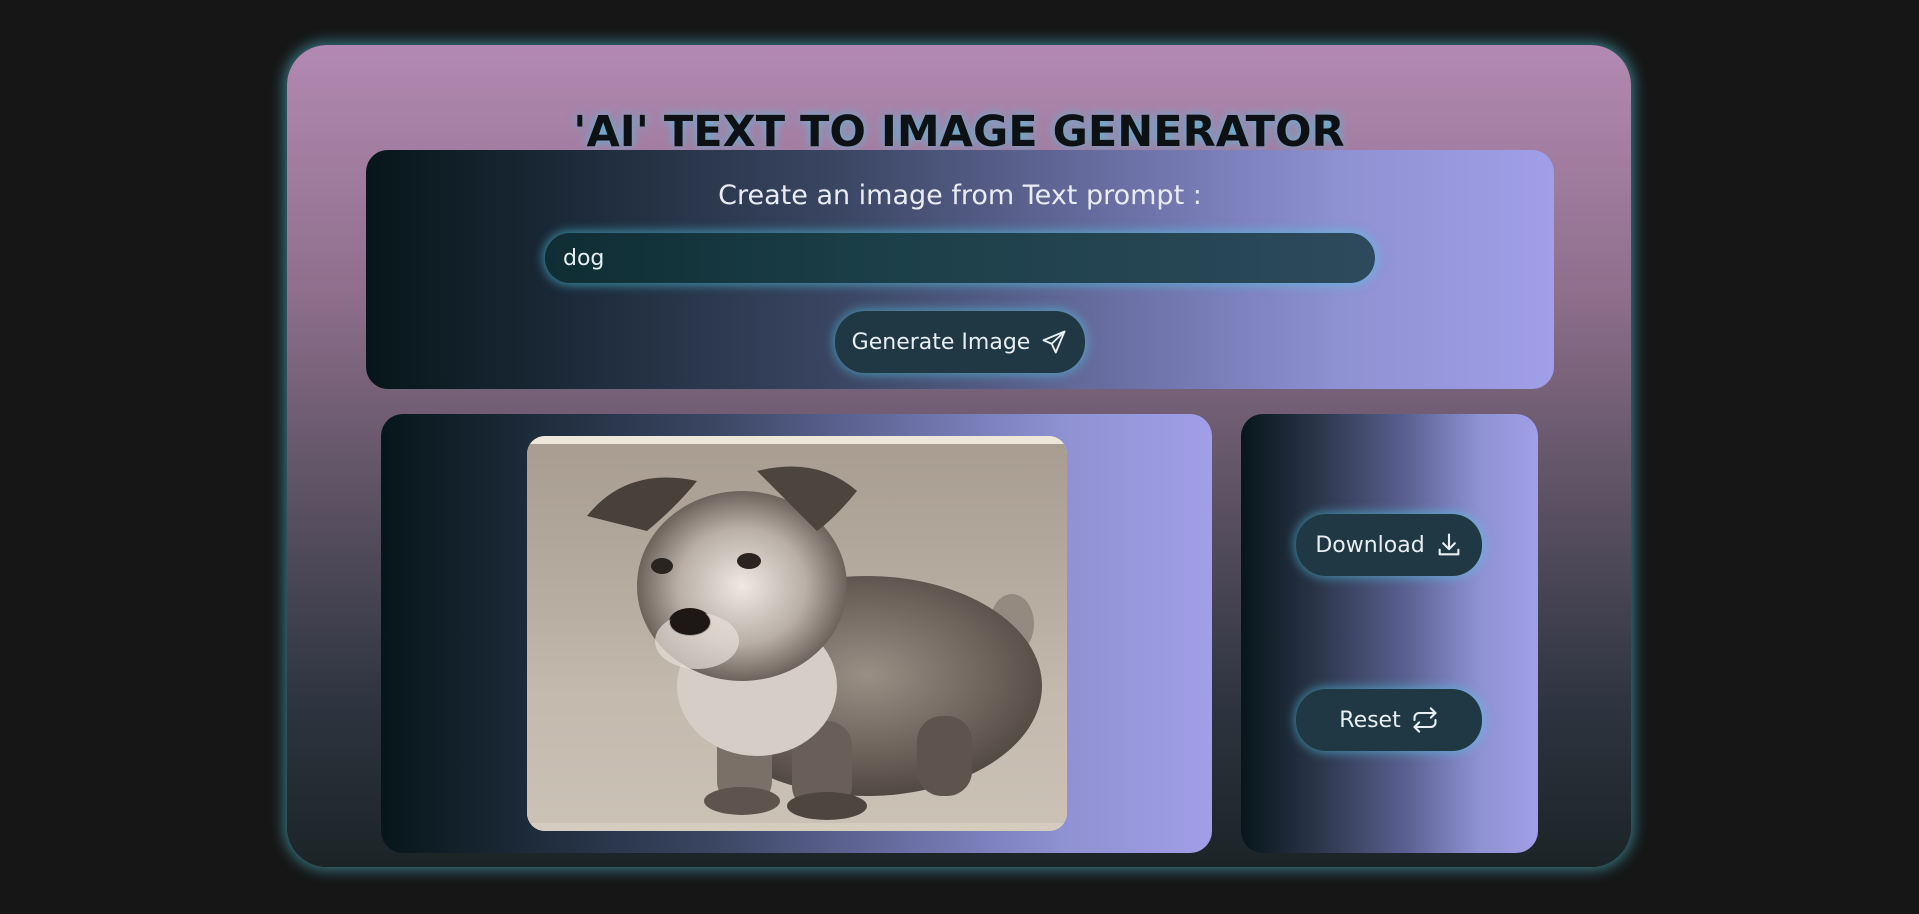  Describe the element at coordinates (941, 342) in the screenshot. I see `generate-image-label: Generate Image` at that location.